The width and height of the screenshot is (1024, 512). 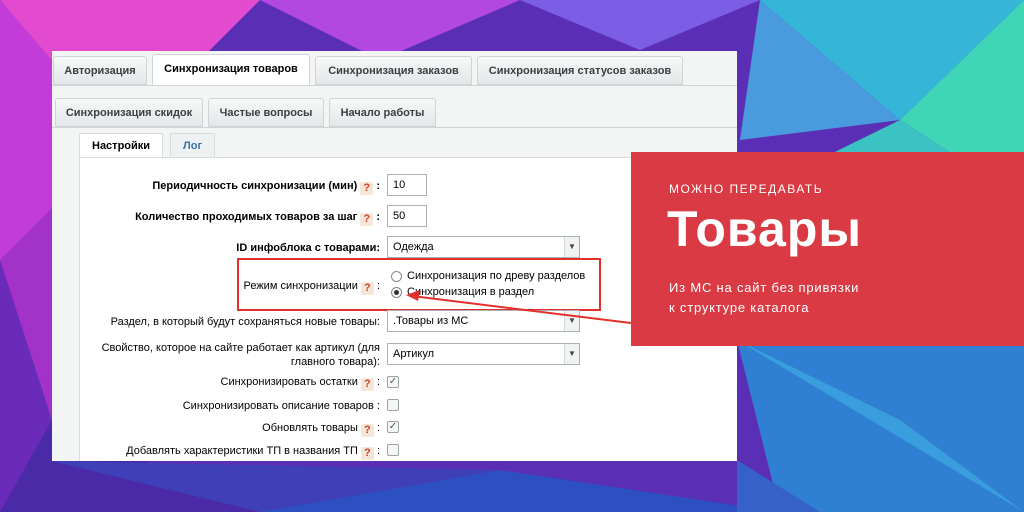 What do you see at coordinates (393, 70) in the screenshot?
I see `tab-order-sync: Синхронизация заказов` at bounding box center [393, 70].